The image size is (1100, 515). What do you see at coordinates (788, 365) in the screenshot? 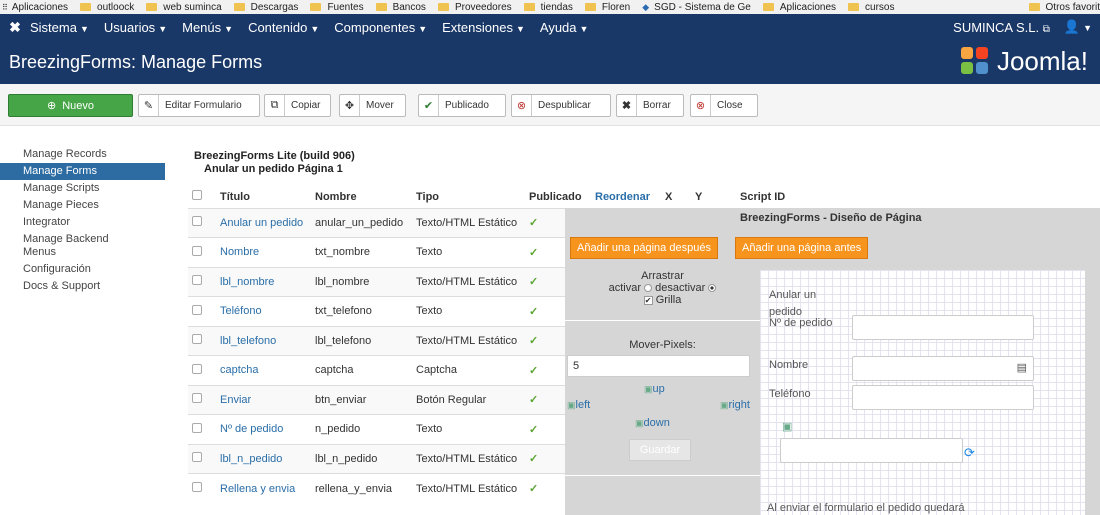
I see `canvas-label-name: Nombre` at bounding box center [788, 365].